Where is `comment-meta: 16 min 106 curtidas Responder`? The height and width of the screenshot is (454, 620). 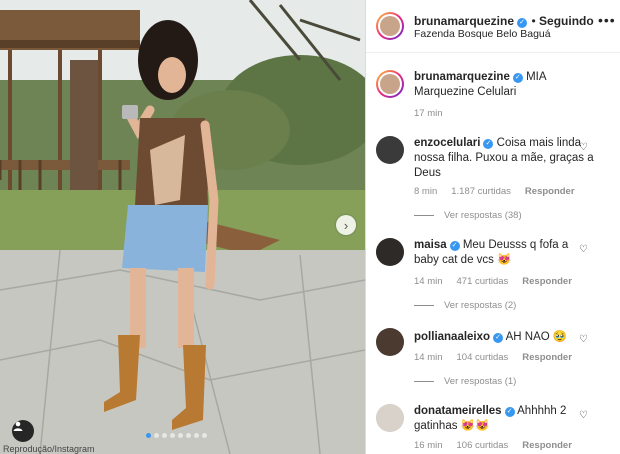
comment-meta: 16 min 106 curtidas Responder is located at coordinates (493, 445).